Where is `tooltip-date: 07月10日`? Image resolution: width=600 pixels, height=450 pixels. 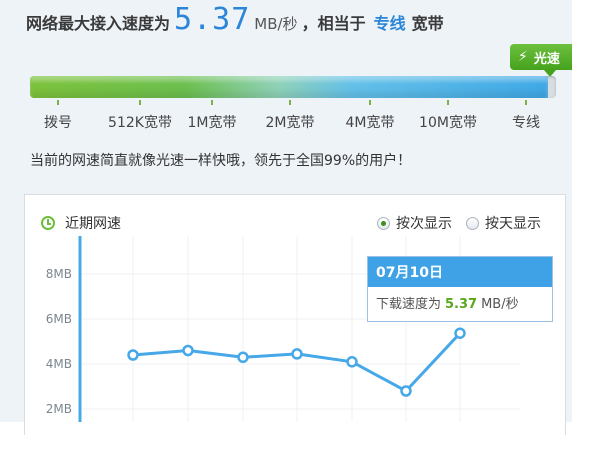 tooltip-date: 07月10日 is located at coordinates (460, 272).